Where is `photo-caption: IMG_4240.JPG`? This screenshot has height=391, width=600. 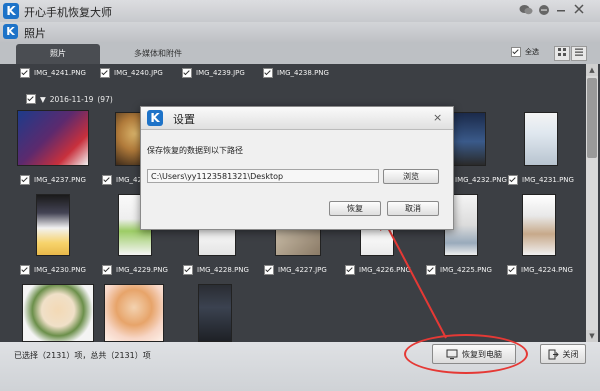 photo-caption: IMG_4240.JPG is located at coordinates (131, 73).